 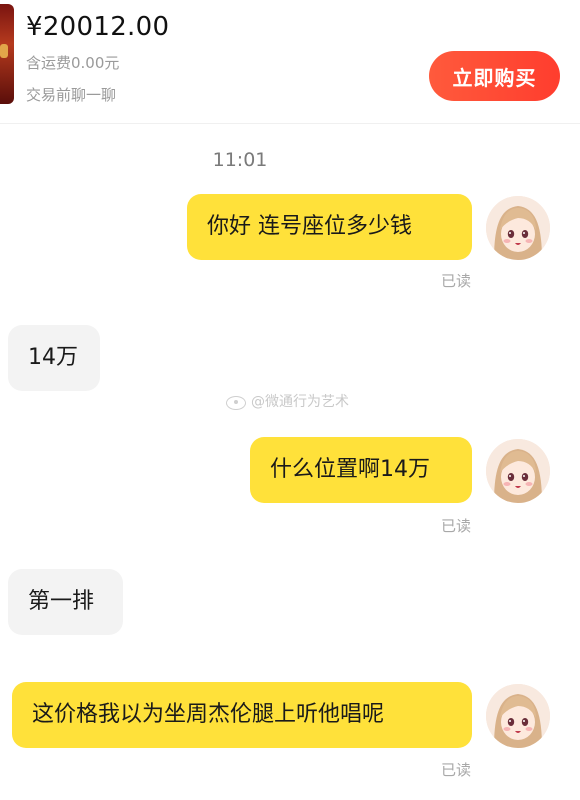 I want to click on watermark: @微通行为艺术, so click(x=287, y=401).